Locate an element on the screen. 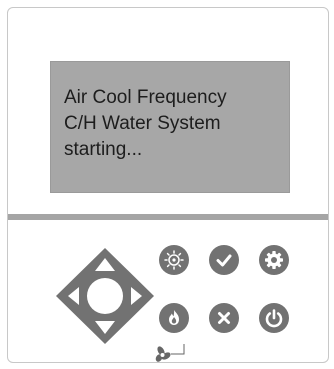  power-icon is located at coordinates (274, 318).